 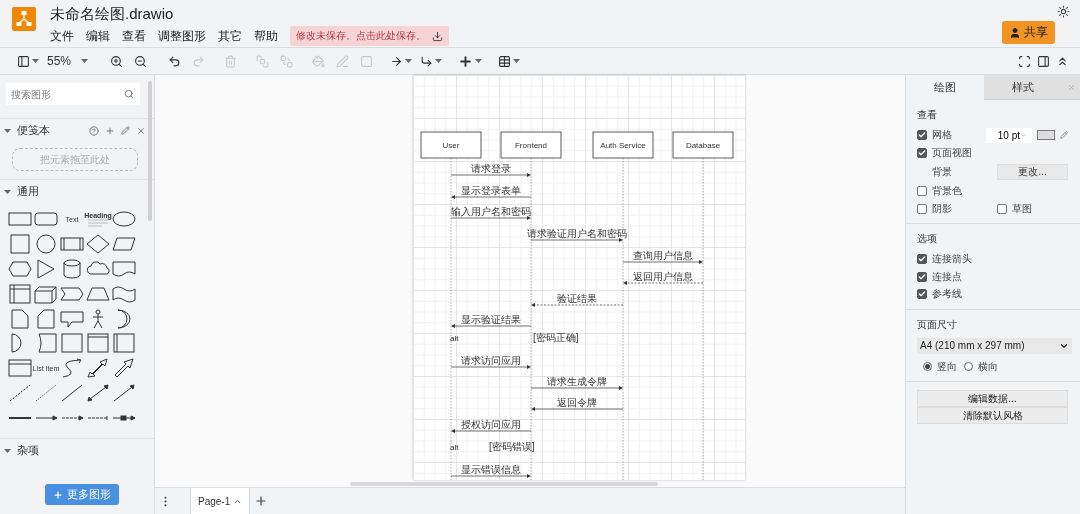 What do you see at coordinates (24, 19) in the screenshot?
I see `app-logo` at bounding box center [24, 19].